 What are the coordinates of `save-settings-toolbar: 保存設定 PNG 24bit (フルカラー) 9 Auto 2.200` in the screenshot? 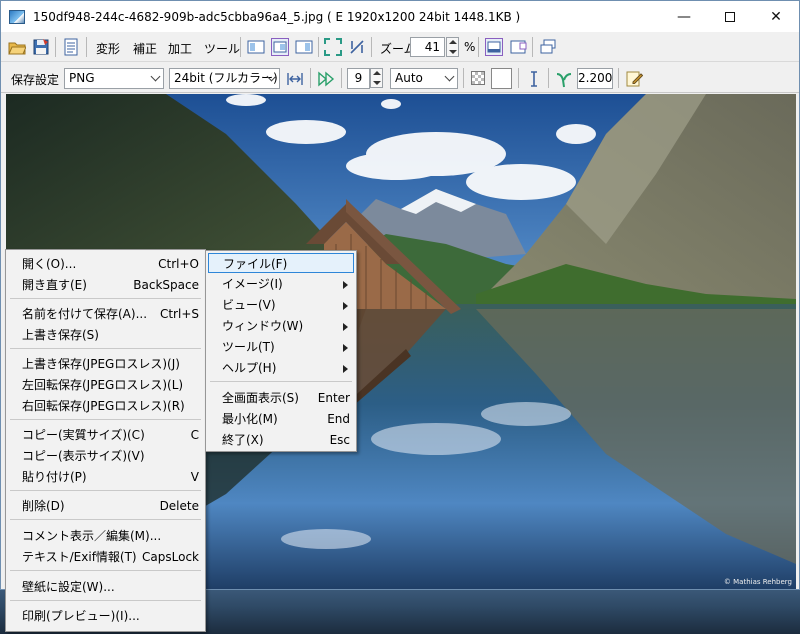 It's located at (400, 78).